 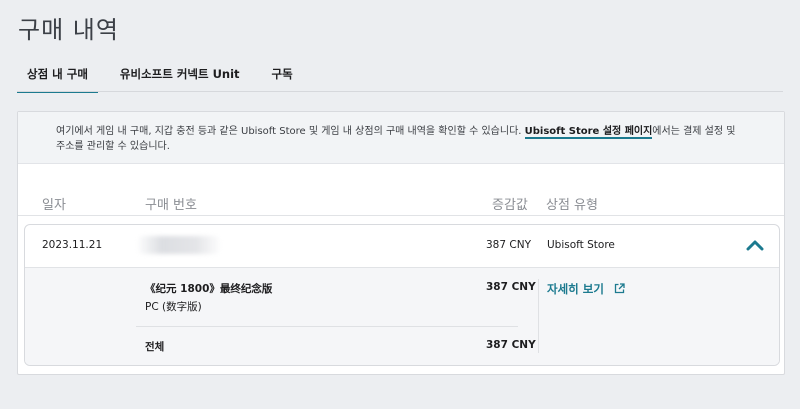 I want to click on tab-in-store-purchases: 상점 내 구매, so click(x=57, y=78).